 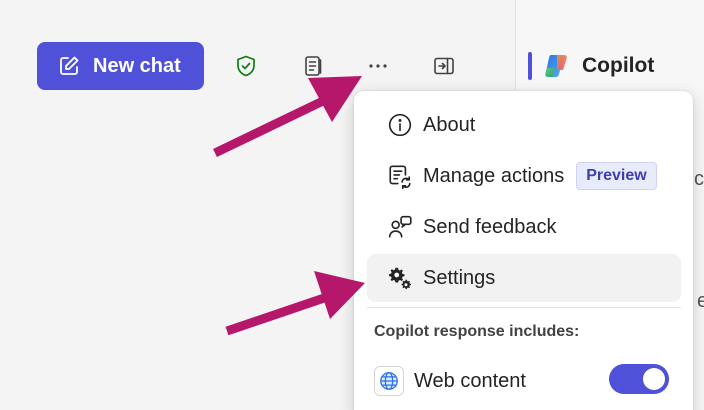 I want to click on menu-divider, so click(x=524, y=307).